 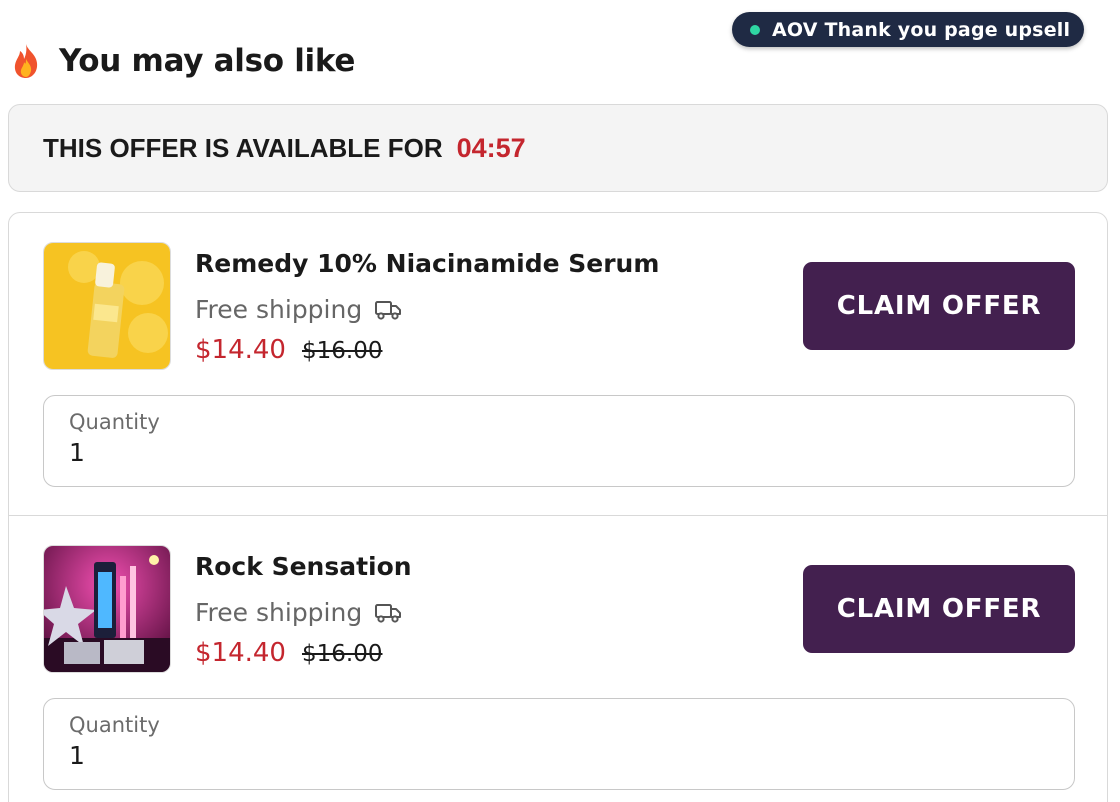 What do you see at coordinates (107, 609) in the screenshot?
I see `product-image-rock-sensation` at bounding box center [107, 609].